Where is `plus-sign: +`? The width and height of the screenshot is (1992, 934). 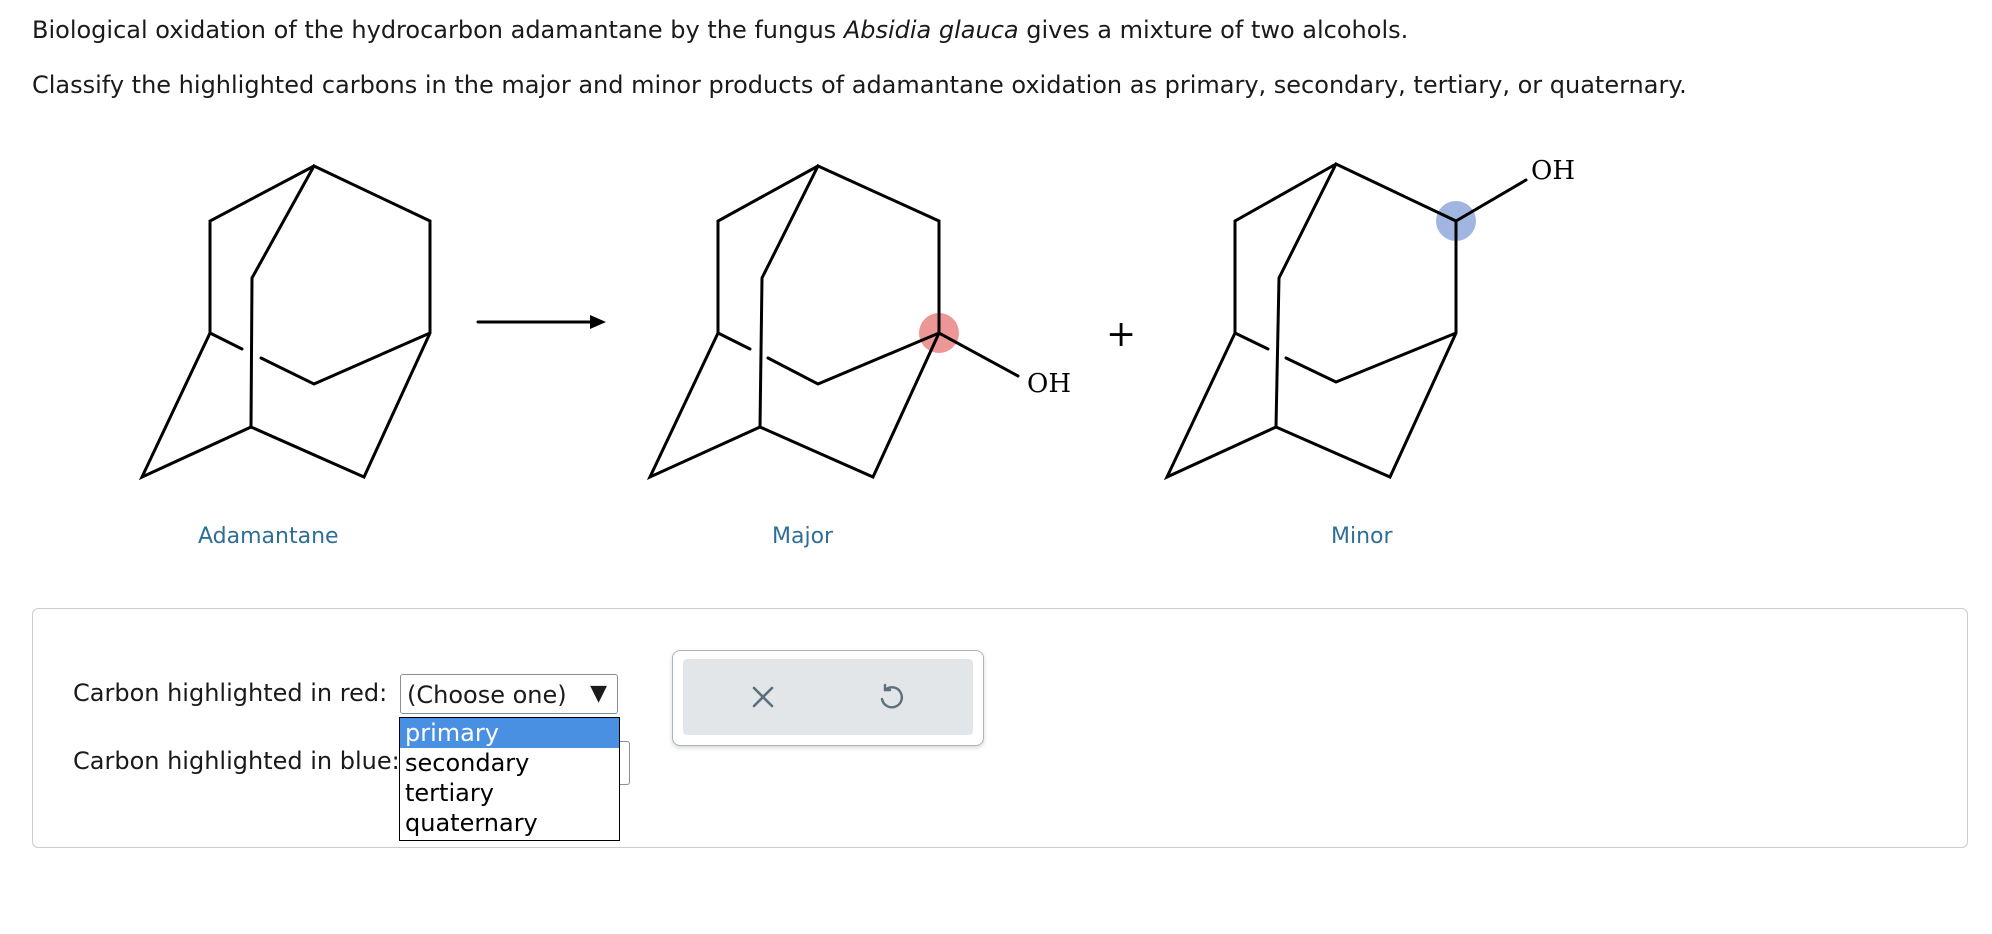
plus-sign: + is located at coordinates (1121, 334).